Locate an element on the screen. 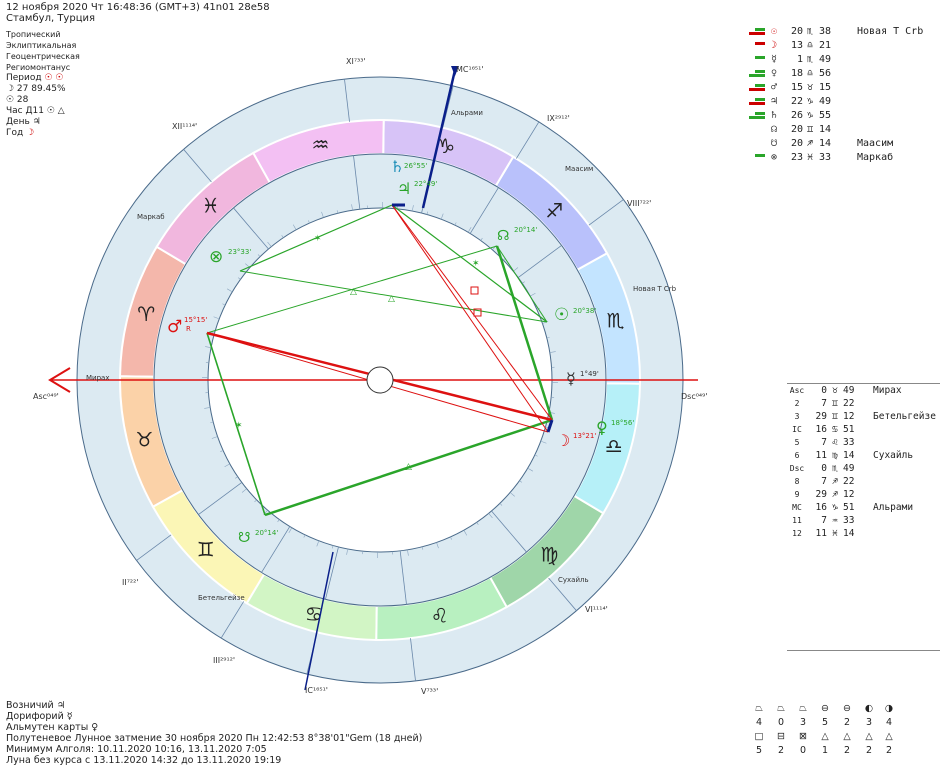 This screenshot has width=940, height=768. planet-glyph-icon: ♀ is located at coordinates (774, 73).